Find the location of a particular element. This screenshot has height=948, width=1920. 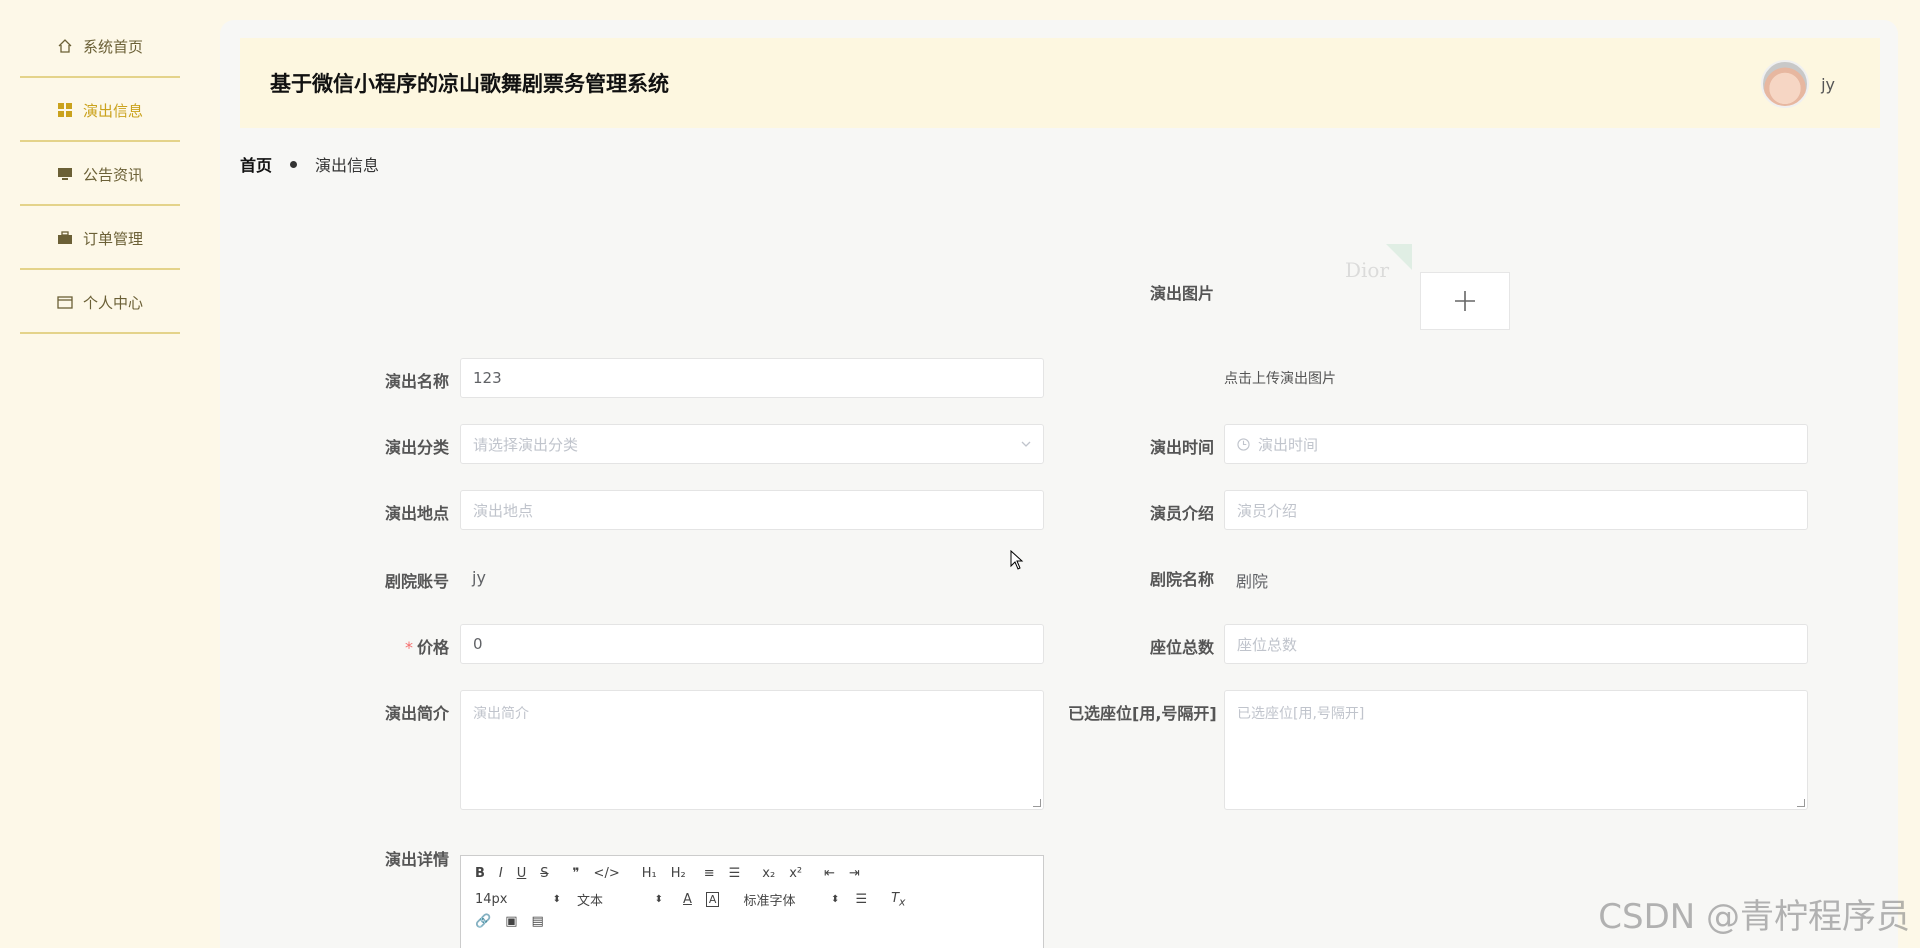

breadcrumb: 首页 演出信息 is located at coordinates (309, 164).